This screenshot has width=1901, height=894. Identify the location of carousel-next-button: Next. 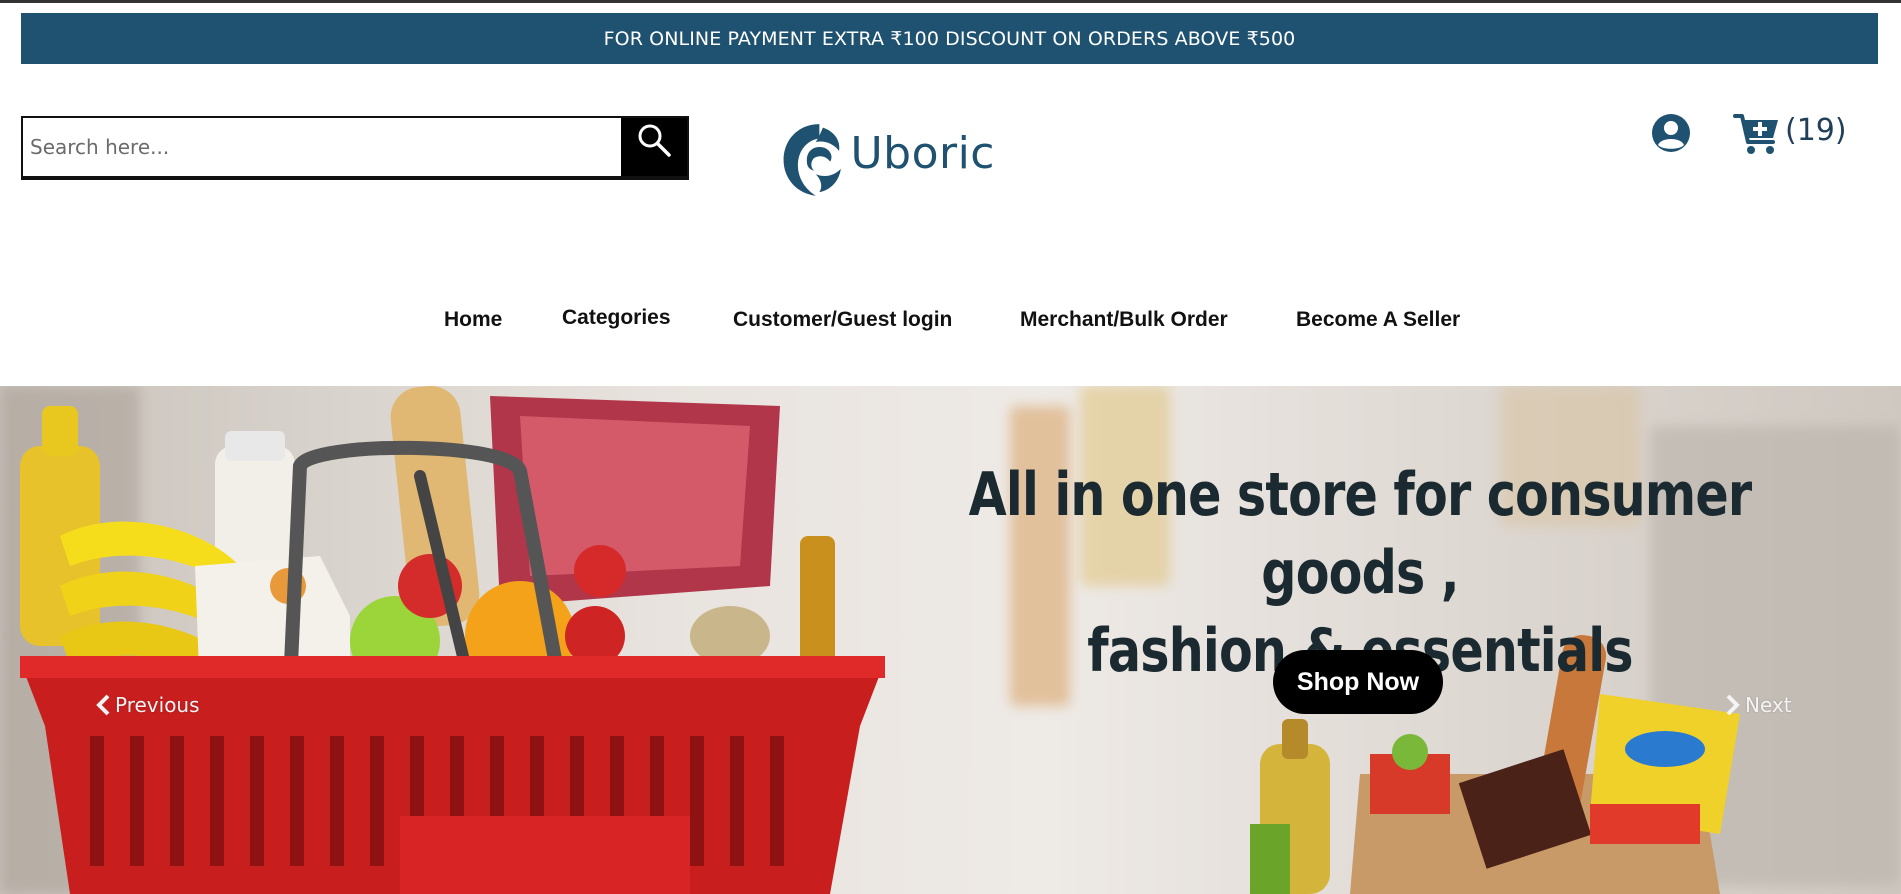
(1758, 705).